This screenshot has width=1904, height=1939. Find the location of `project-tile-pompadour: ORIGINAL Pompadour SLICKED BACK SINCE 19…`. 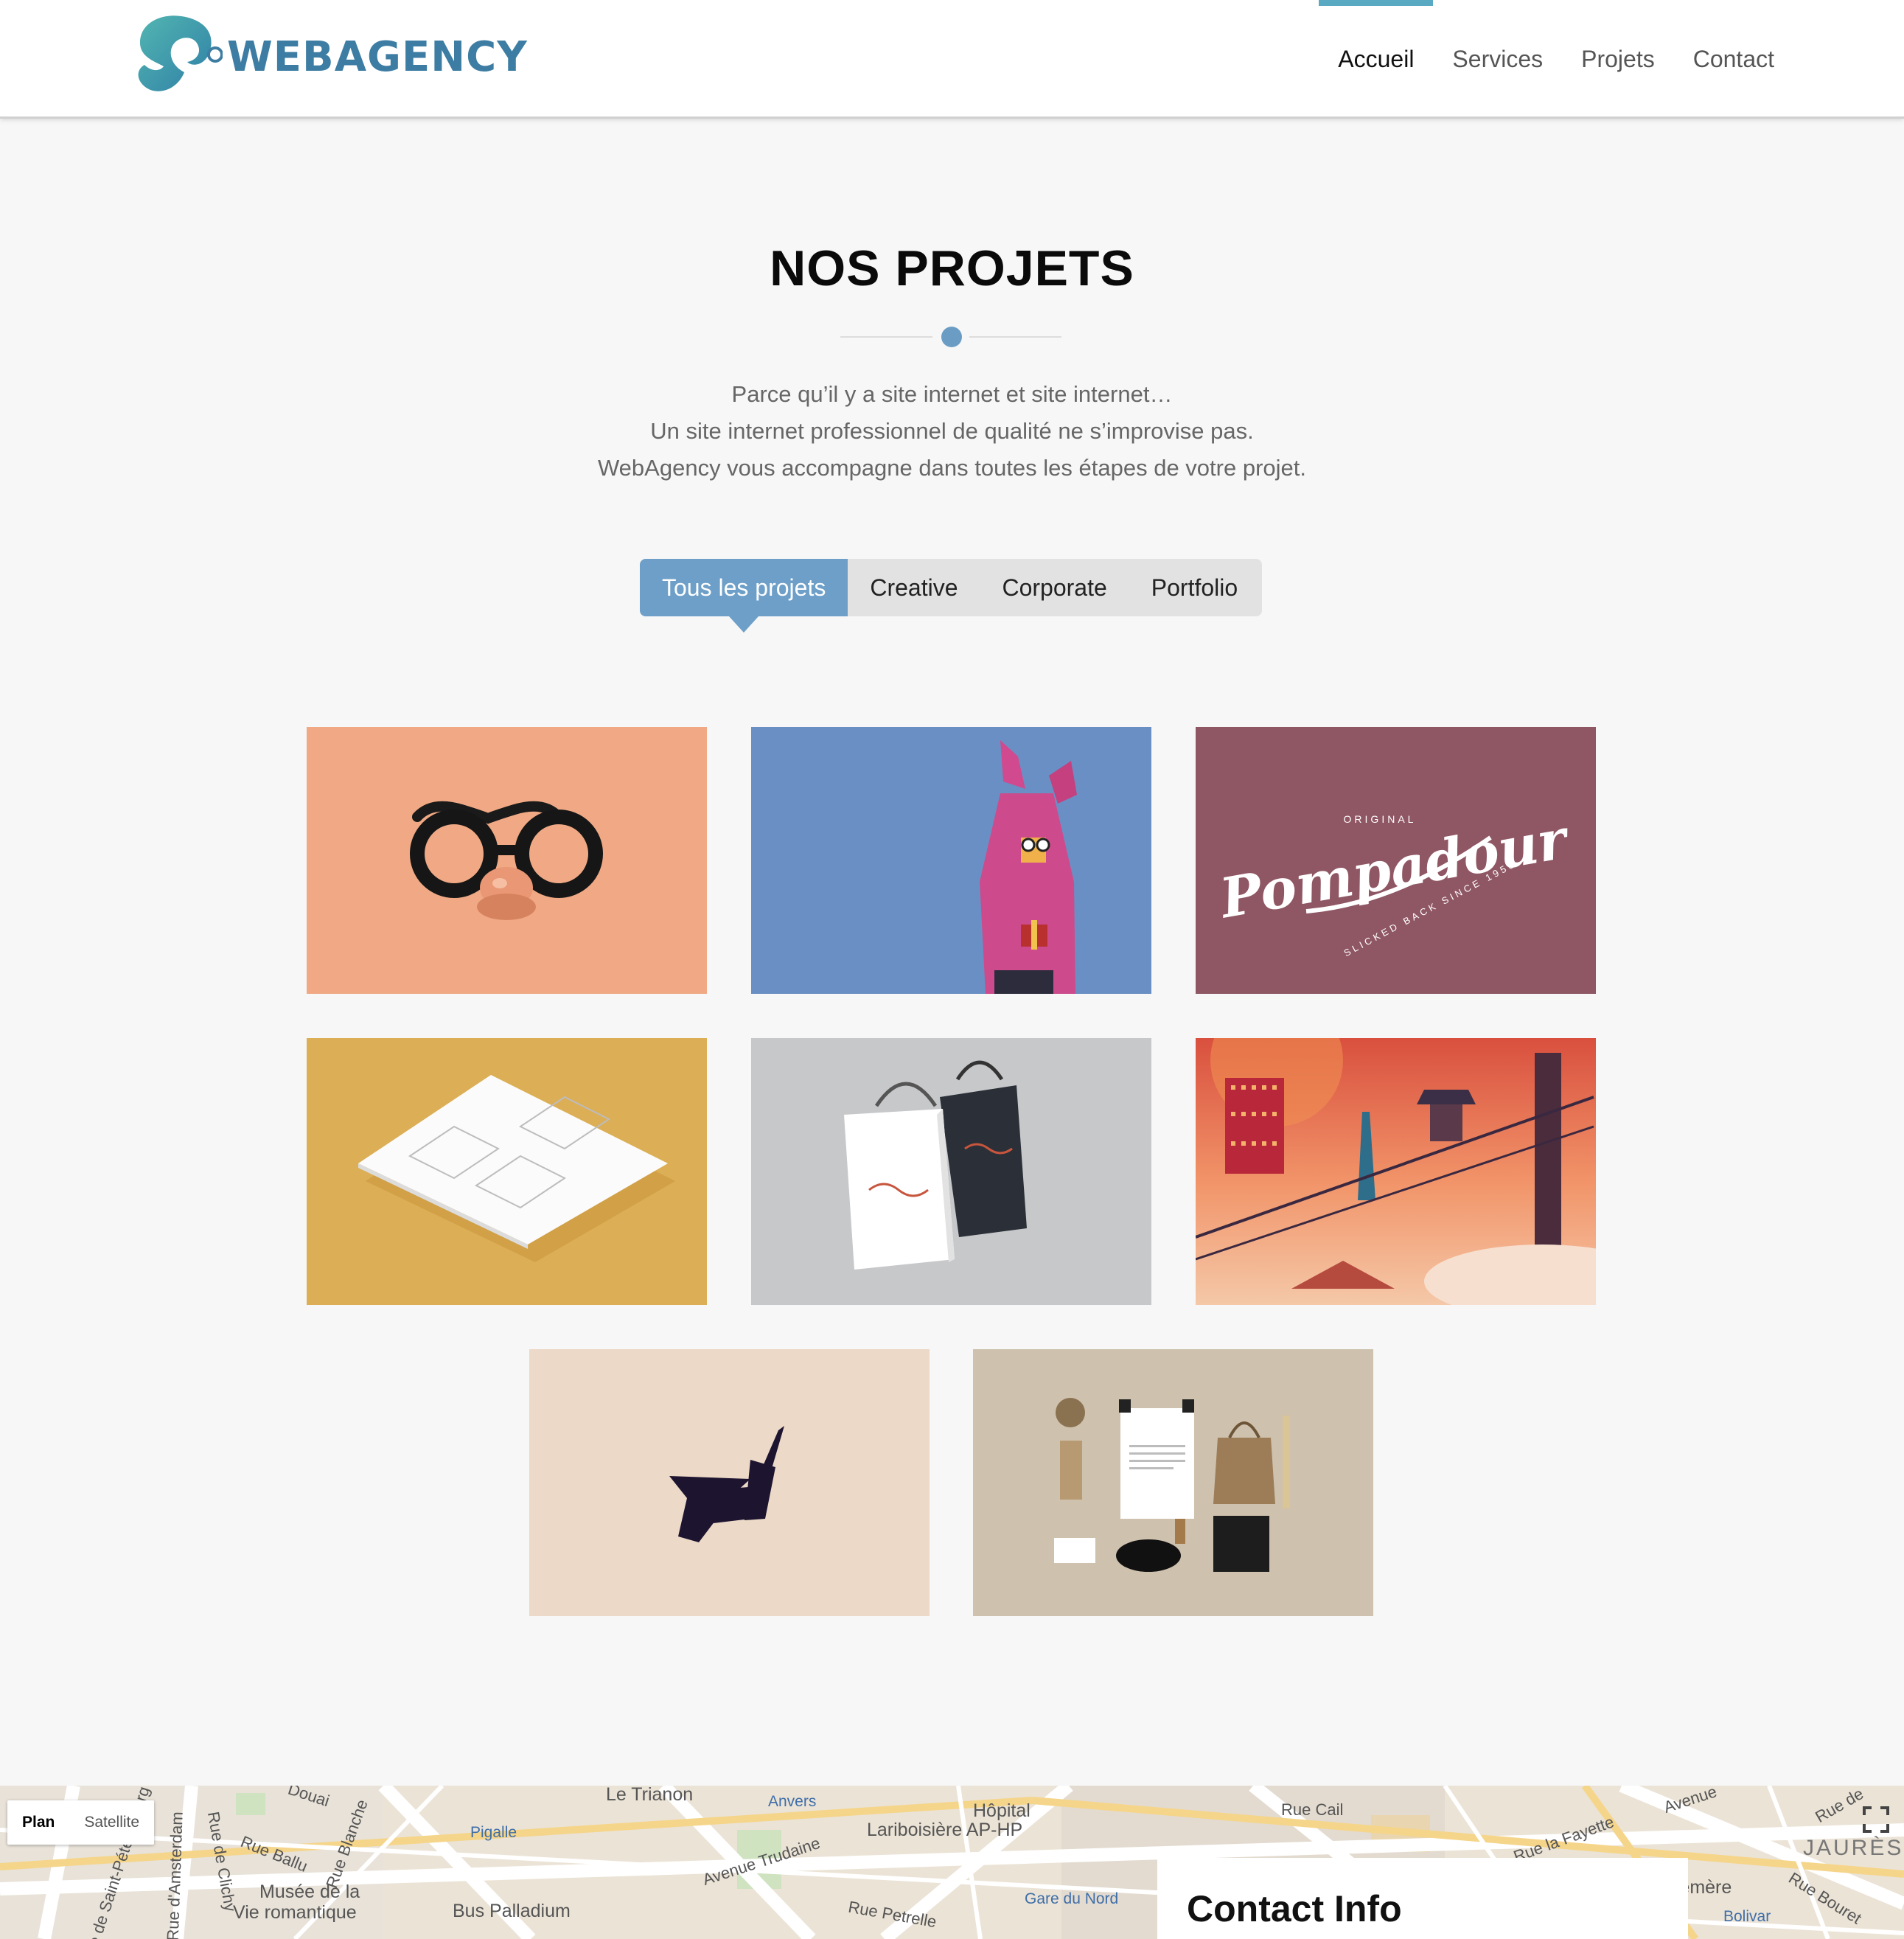

project-tile-pompadour: ORIGINAL Pompadour SLICKED BACK SINCE 19… is located at coordinates (1396, 860).